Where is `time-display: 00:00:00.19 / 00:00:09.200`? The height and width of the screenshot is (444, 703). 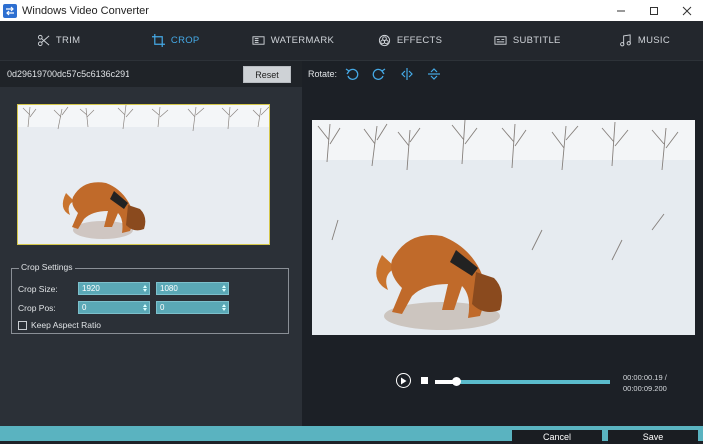
time-display: 00:00:00.19 / 00:00:09.200 is located at coordinates (645, 383).